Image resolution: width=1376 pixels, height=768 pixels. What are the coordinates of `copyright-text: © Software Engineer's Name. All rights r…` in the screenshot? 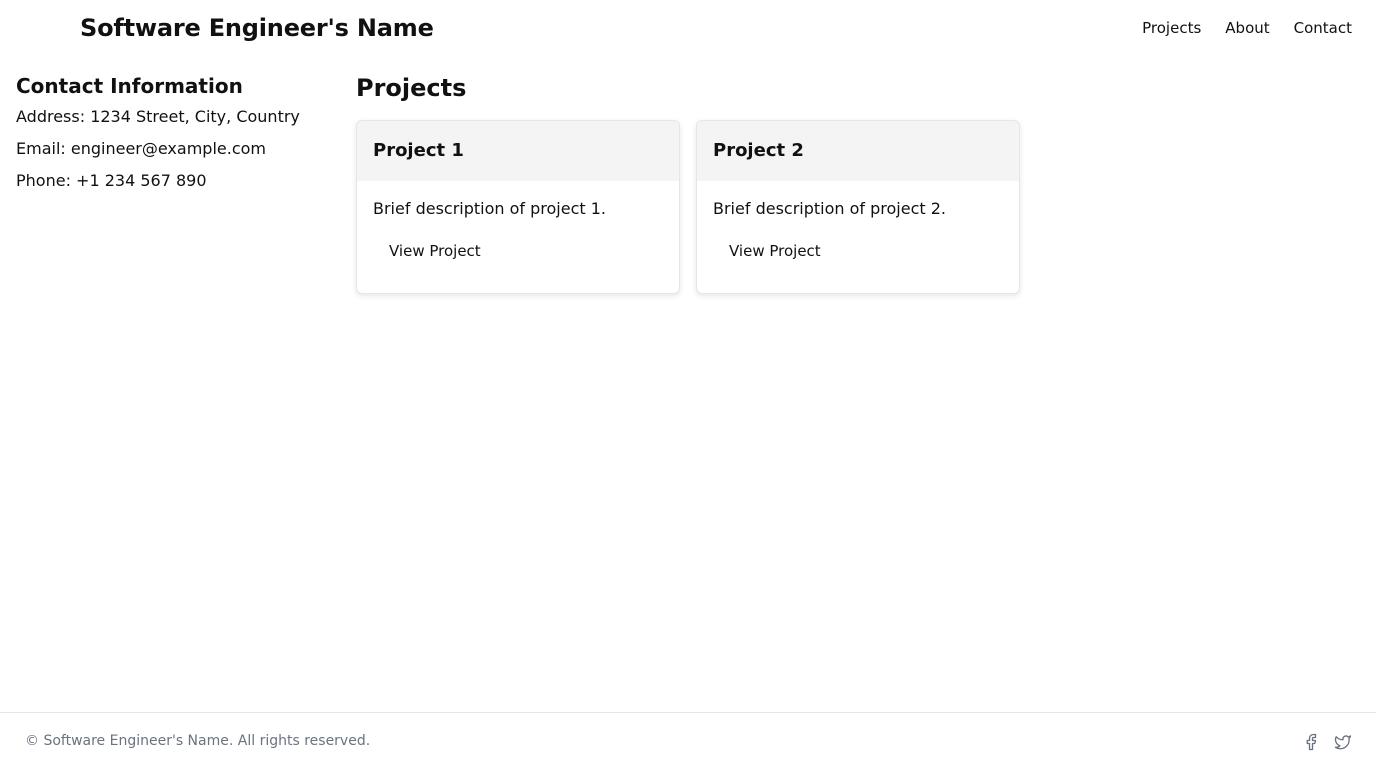 It's located at (198, 741).